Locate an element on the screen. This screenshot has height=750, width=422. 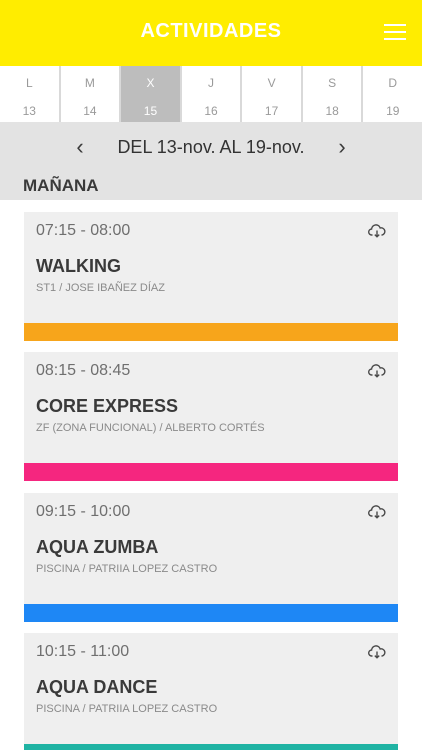
day-sunday: D 19 is located at coordinates (392, 94).